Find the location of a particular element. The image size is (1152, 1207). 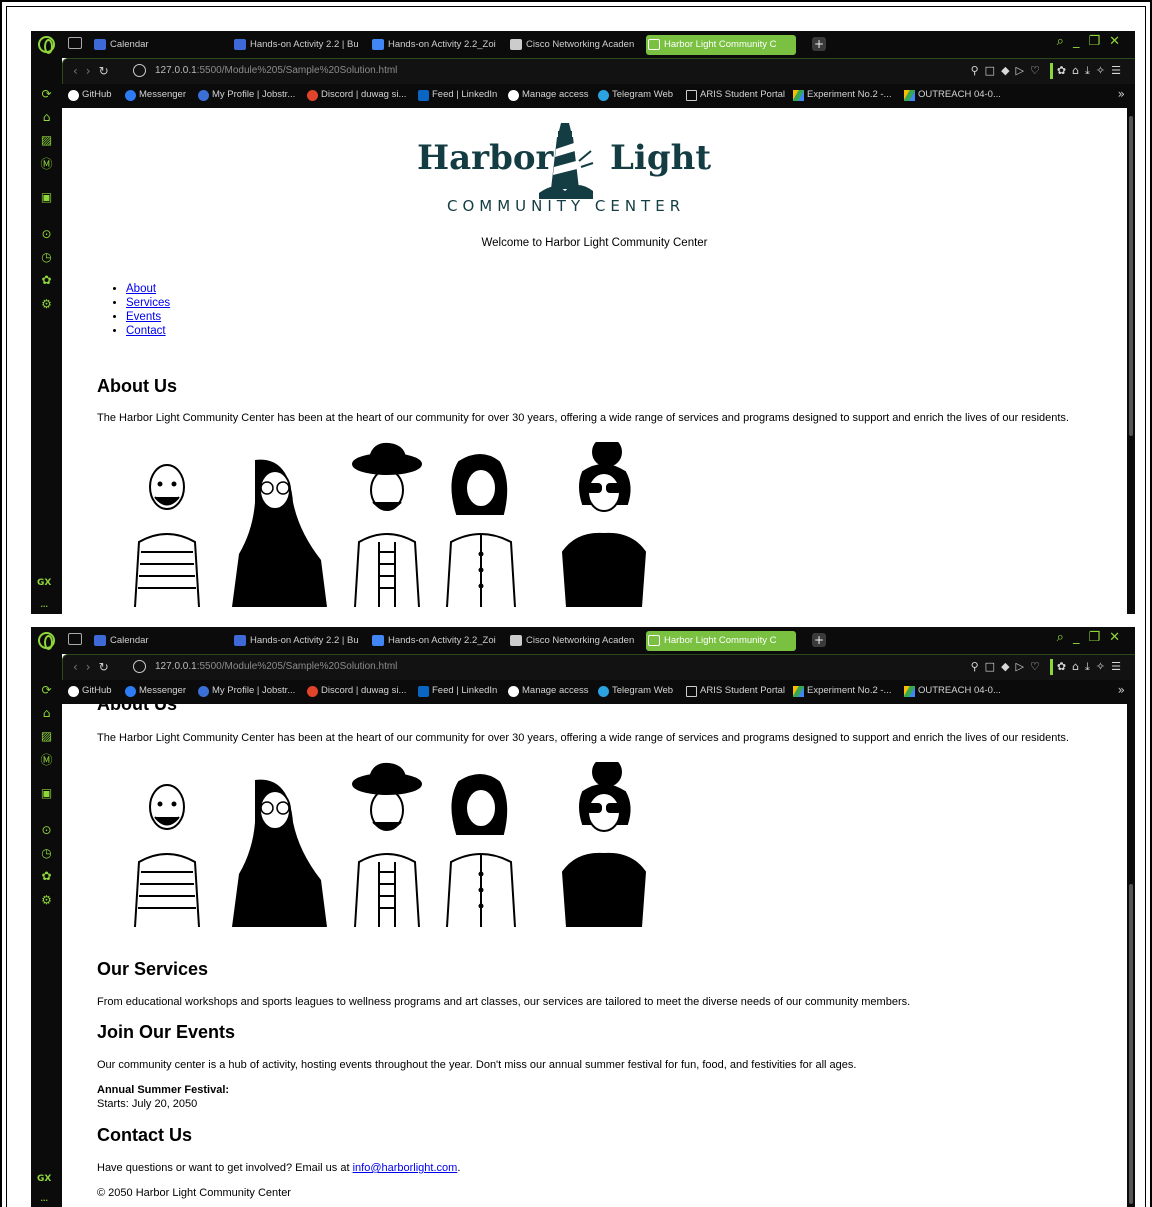

nav-link-services: Services is located at coordinates (148, 303).